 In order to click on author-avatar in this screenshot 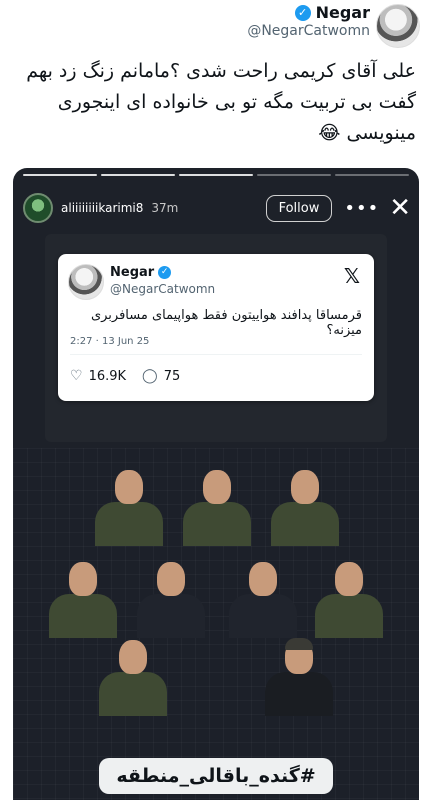, I will do `click(398, 26)`.